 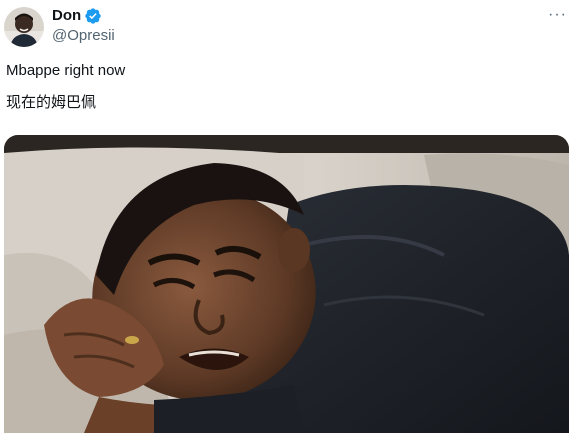 What do you see at coordinates (286, 26) in the screenshot?
I see `tweet-header: Don @Opresii` at bounding box center [286, 26].